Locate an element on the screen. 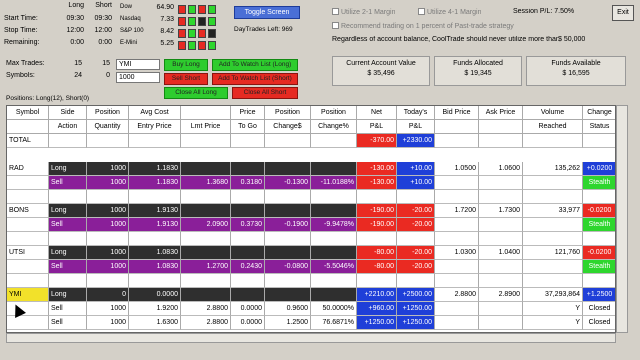 This screenshot has width=640, height=360. cell-lmt is located at coordinates (206, 197).